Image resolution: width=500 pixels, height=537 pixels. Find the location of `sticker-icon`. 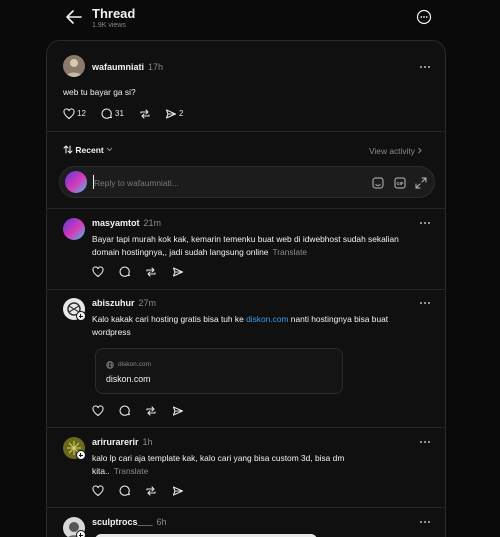

sticker-icon is located at coordinates (378, 183).